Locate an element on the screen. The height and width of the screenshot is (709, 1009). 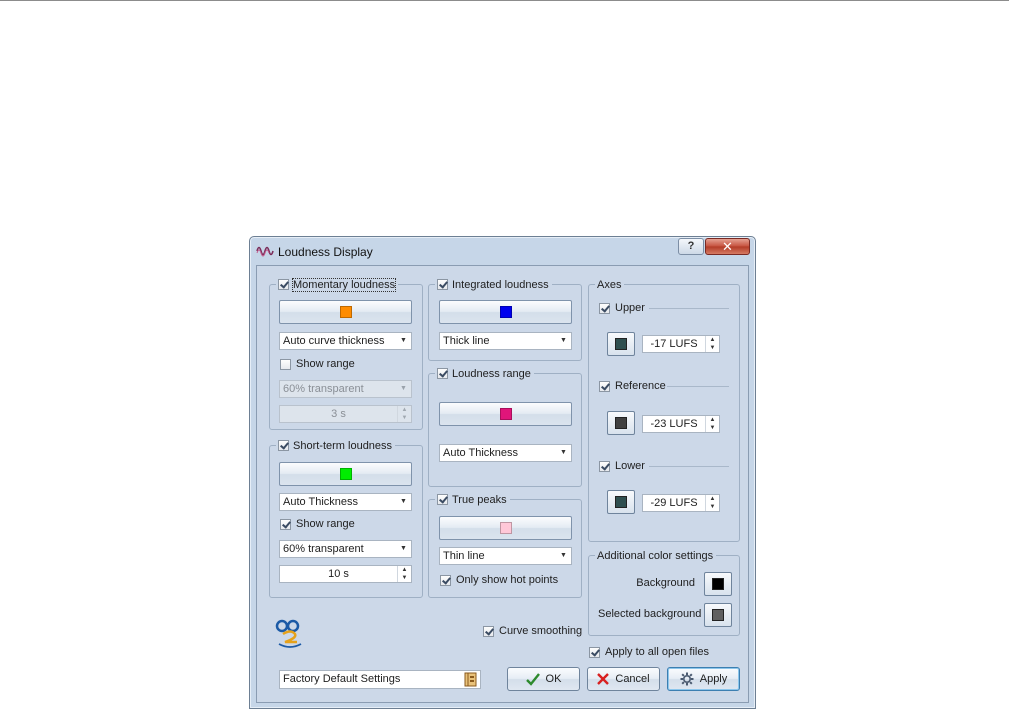
momentary-duration-spinner: 3 s ▲ ▼ is located at coordinates (345, 414).